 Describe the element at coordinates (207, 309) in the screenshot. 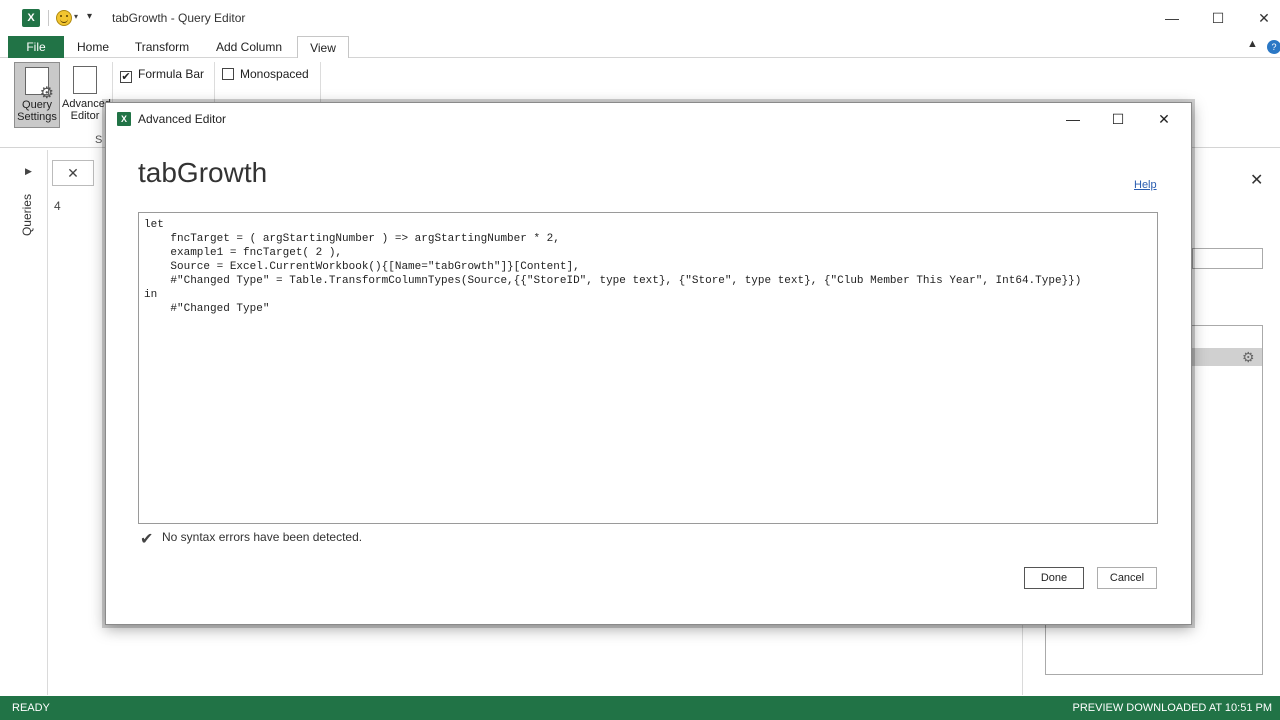

I see `code-line: #"Changed Type"` at that location.